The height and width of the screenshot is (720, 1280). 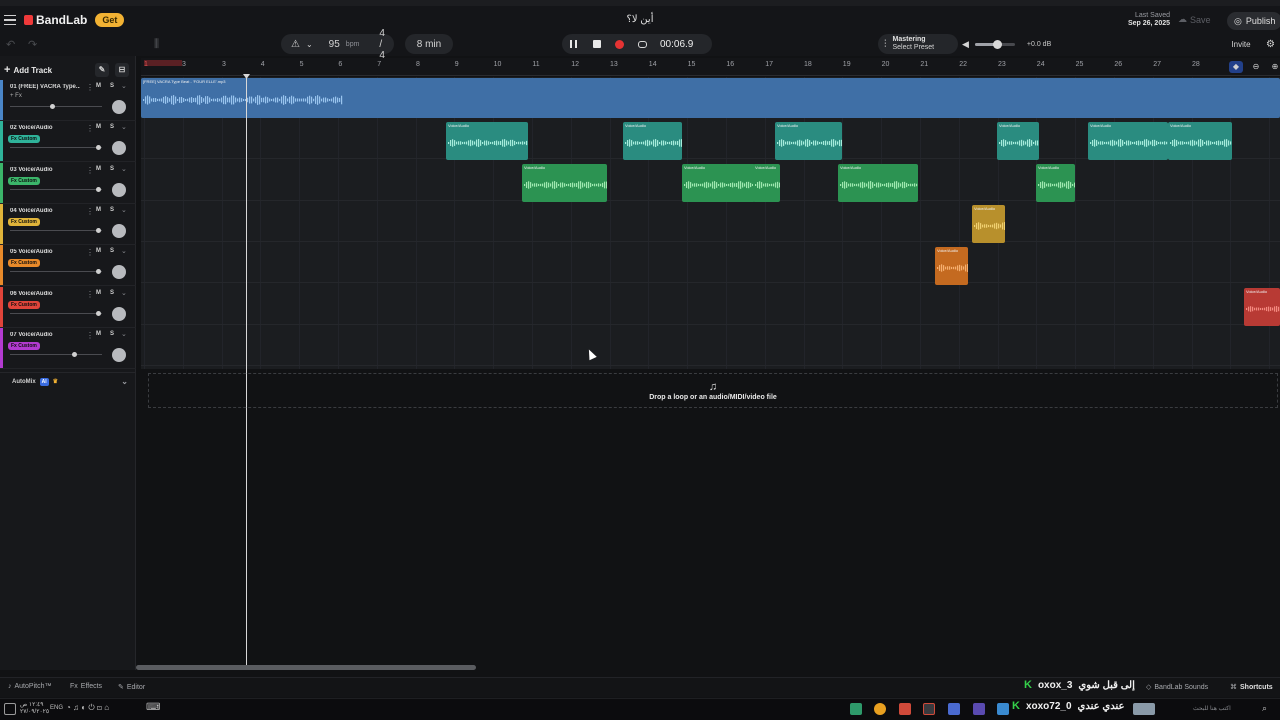 What do you see at coordinates (1251, 687) in the screenshot?
I see `shortcuts-button: ⌘ Shortcuts` at bounding box center [1251, 687].